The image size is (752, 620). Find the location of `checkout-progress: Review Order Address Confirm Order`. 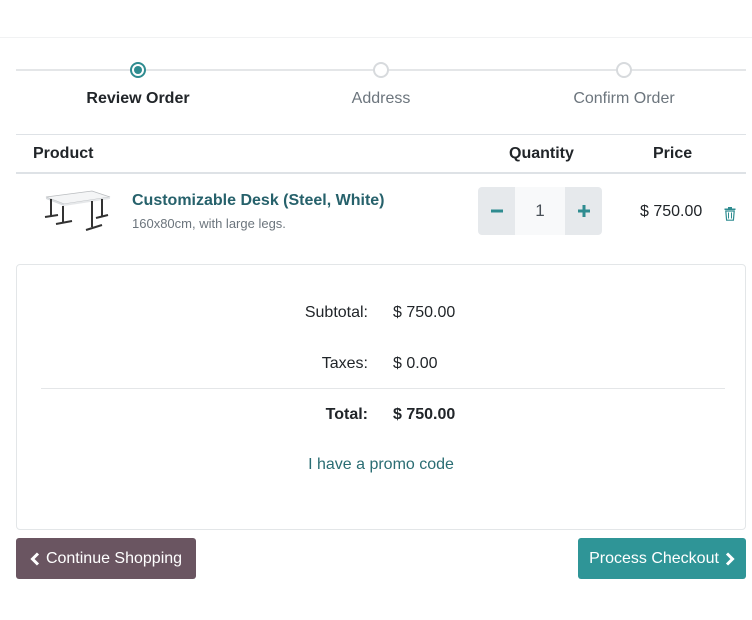

checkout-progress: Review Order Address Confirm Order is located at coordinates (381, 86).